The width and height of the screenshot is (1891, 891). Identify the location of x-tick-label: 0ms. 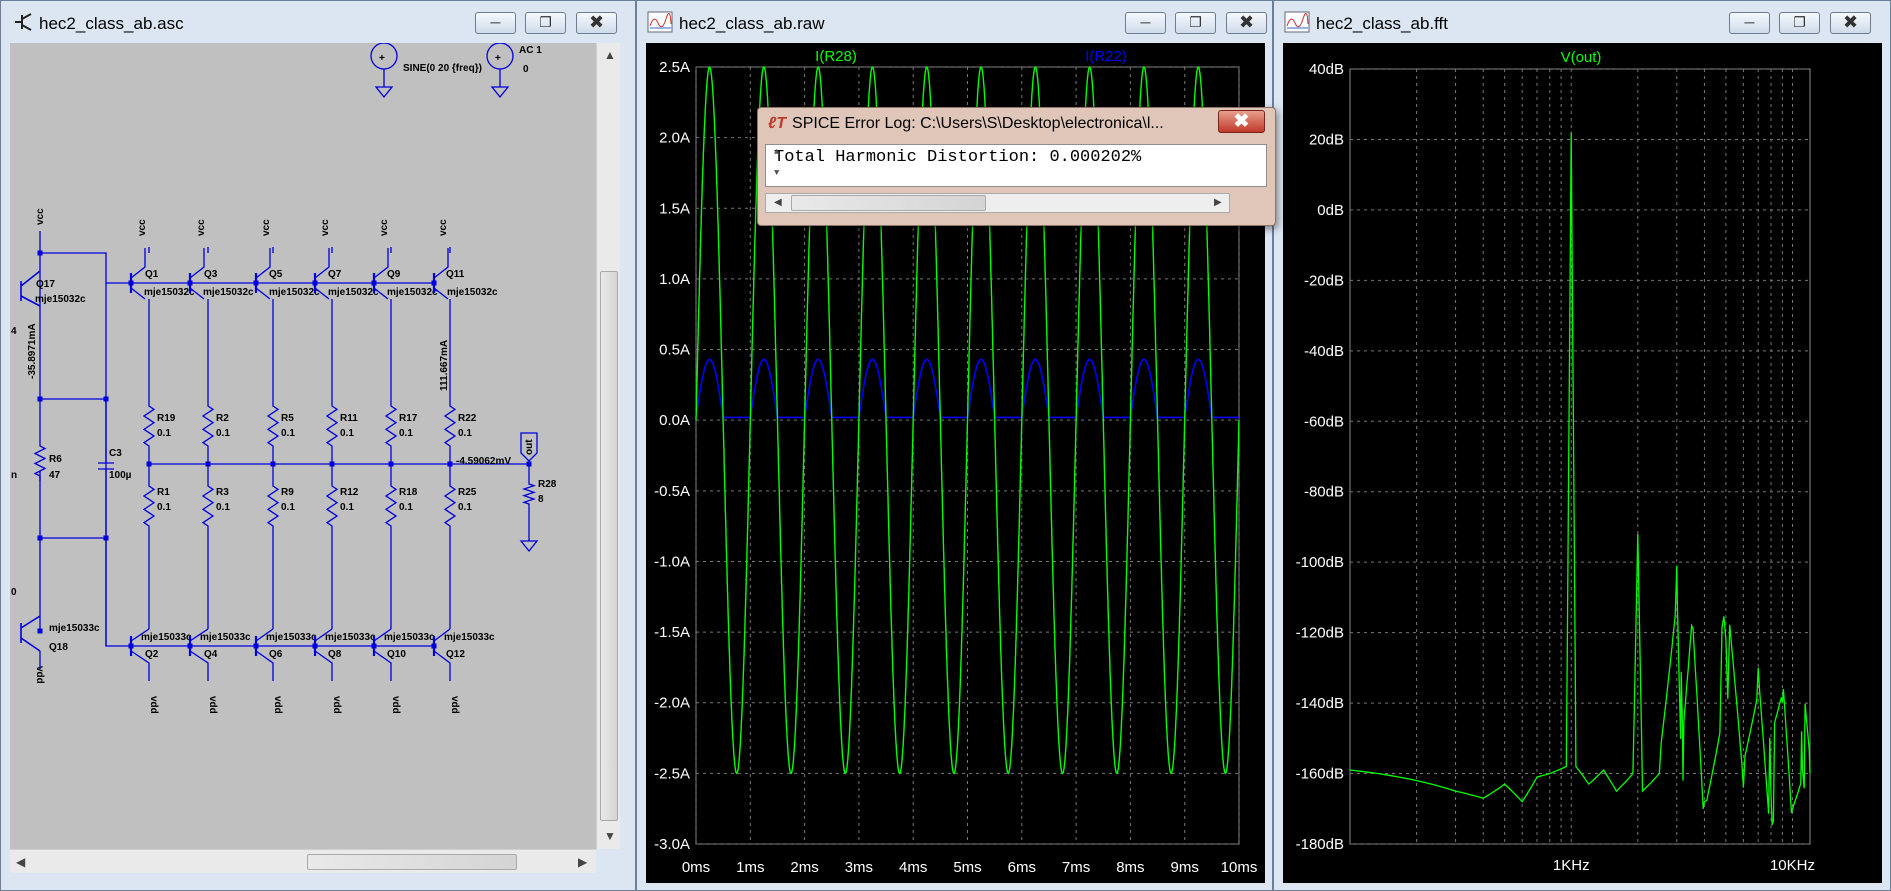
(696, 867).